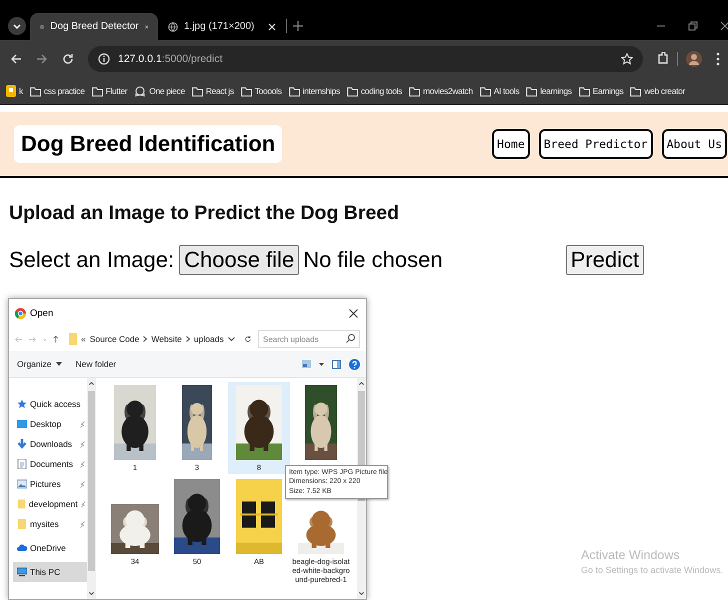  I want to click on more-icon, so click(718, 59).